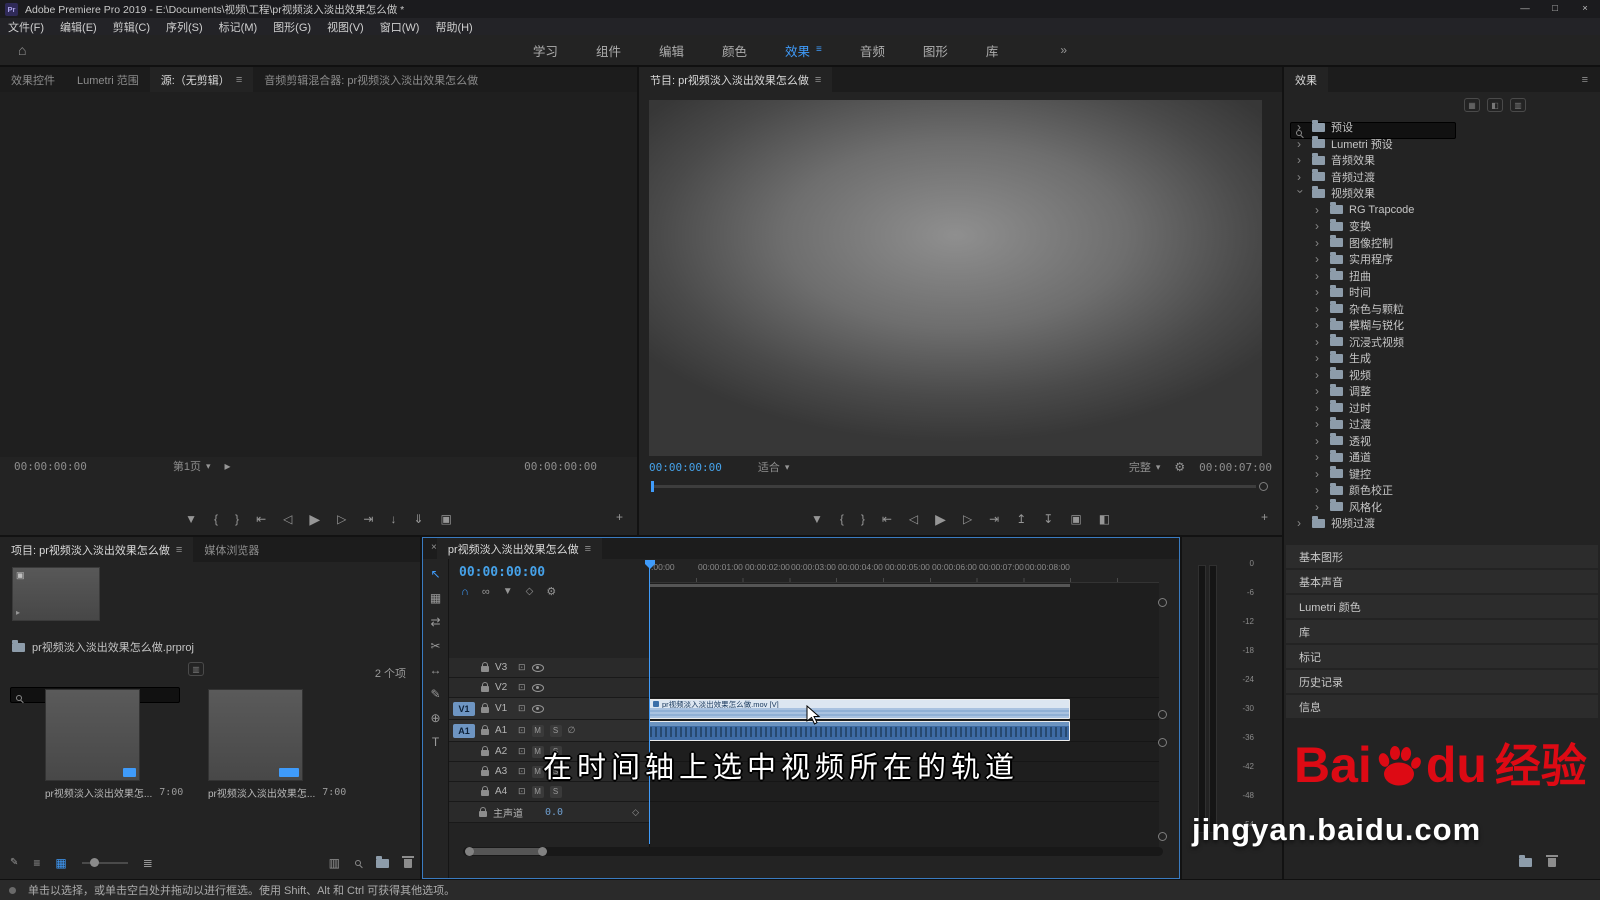 The width and height of the screenshot is (1600, 900). What do you see at coordinates (554, 812) in the screenshot?
I see `master-gain-value: 0.0` at bounding box center [554, 812].